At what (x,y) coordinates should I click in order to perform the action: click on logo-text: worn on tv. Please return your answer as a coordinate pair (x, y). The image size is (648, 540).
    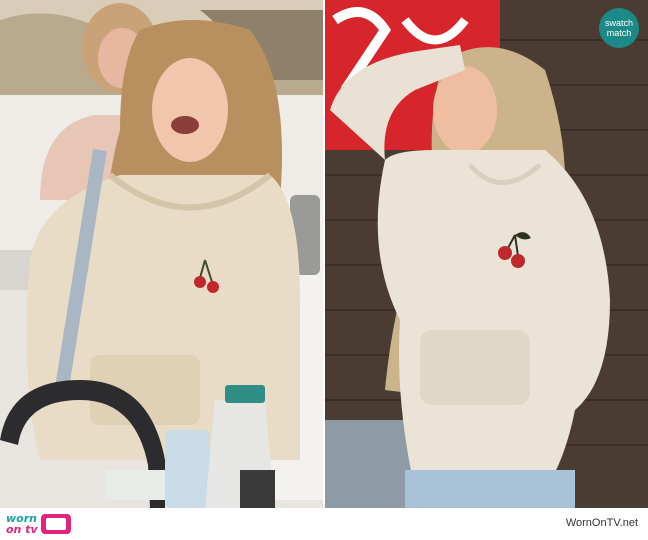
    Looking at the image, I should click on (22, 524).